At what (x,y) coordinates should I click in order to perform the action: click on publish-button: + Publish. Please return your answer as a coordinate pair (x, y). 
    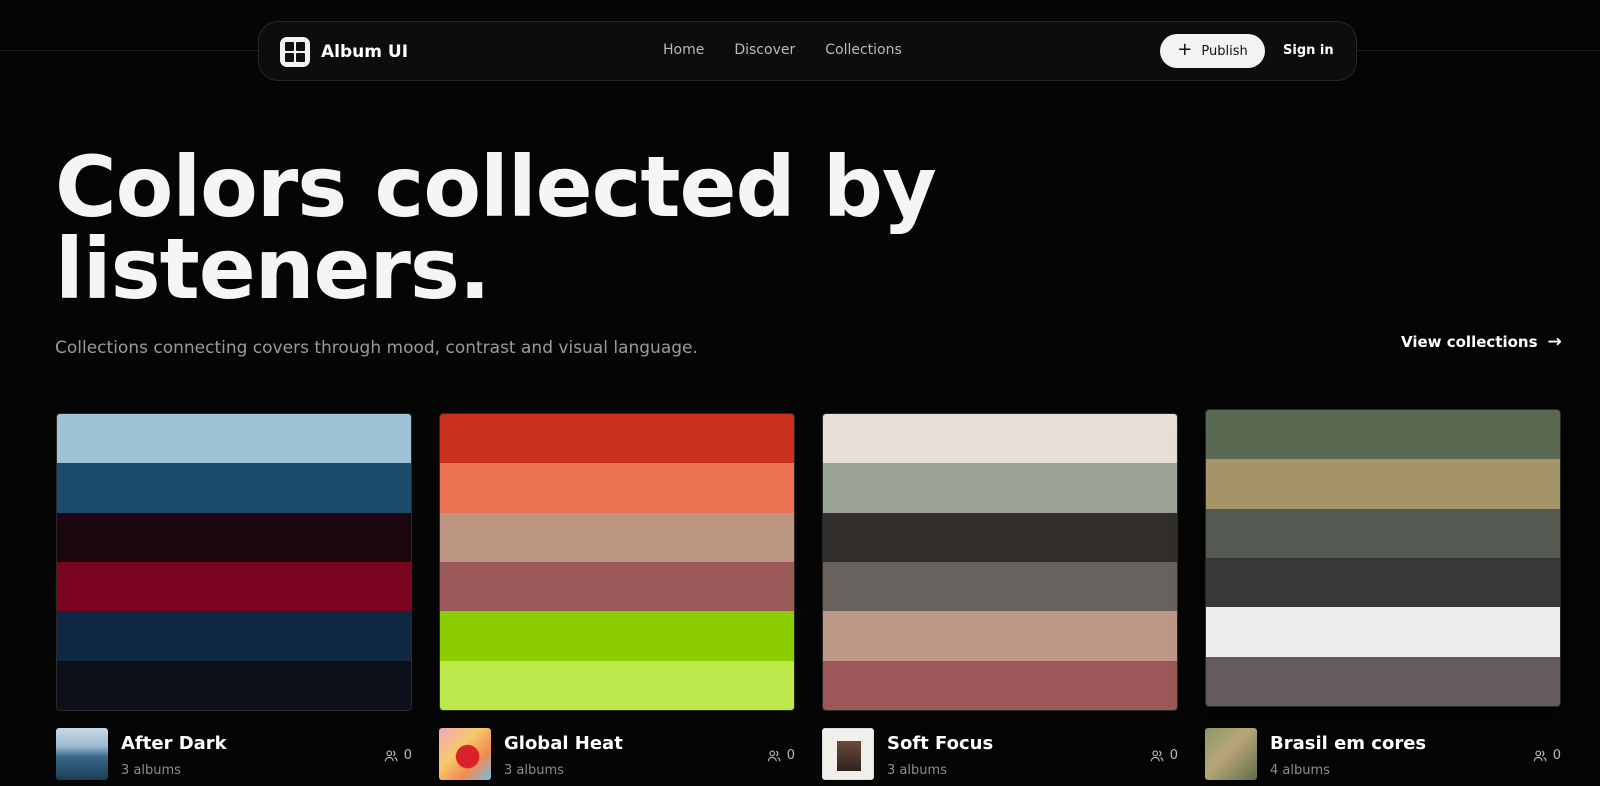
    Looking at the image, I should click on (1212, 51).